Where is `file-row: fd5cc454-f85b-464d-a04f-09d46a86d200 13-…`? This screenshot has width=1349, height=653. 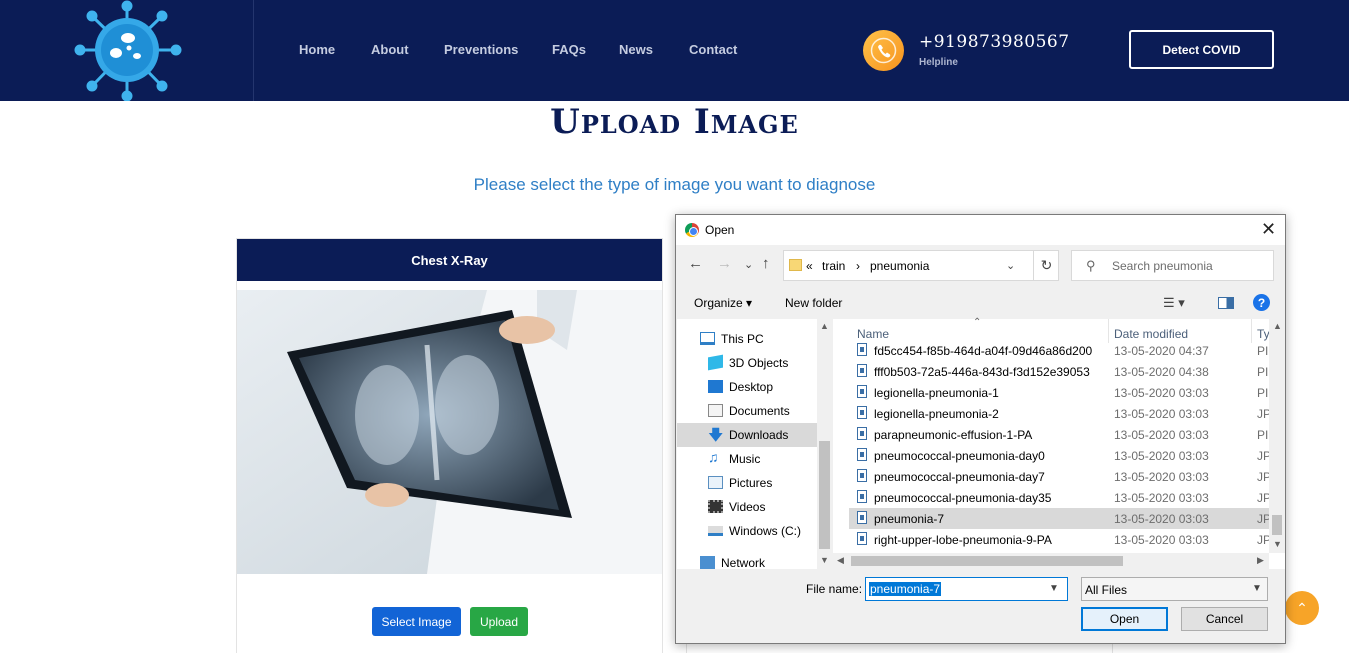
file-row: fd5cc454-f85b-464d-a04f-09d46a86d200 13-… is located at coordinates (1059, 350).